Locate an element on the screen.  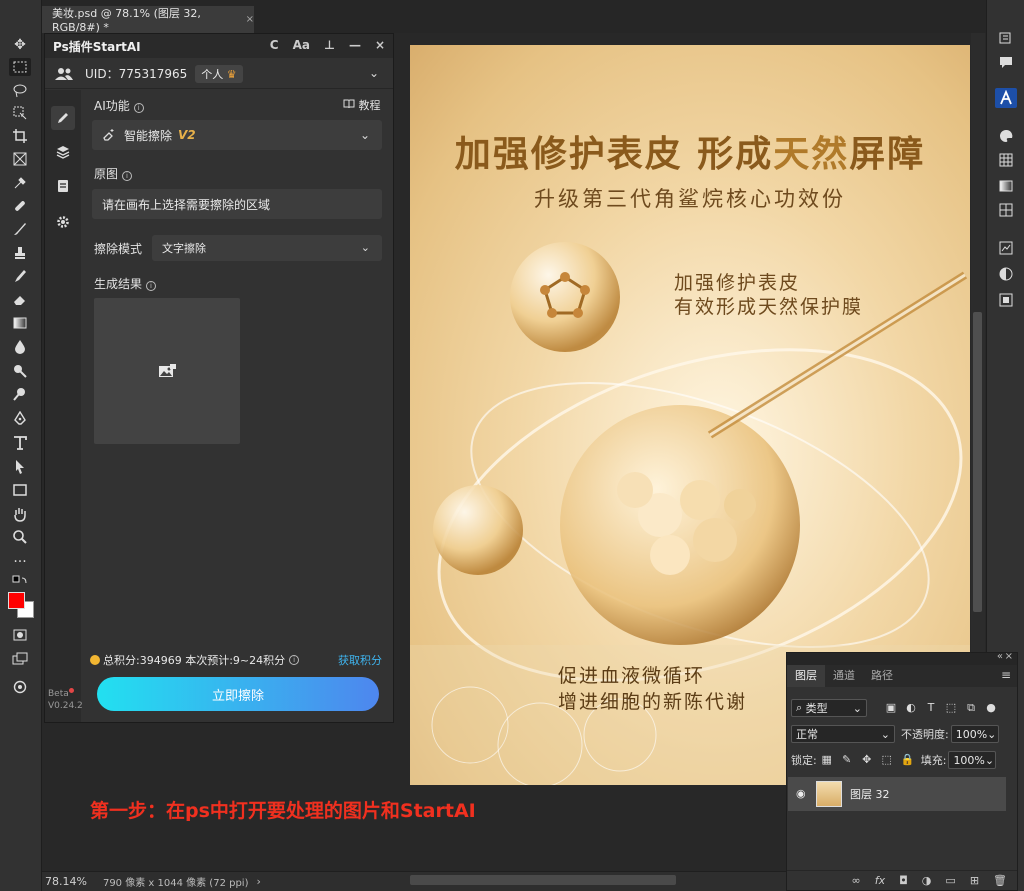
selection-prompt-field: 请在画布上选择需要擦除的区域 is located at coordinates (237, 204).